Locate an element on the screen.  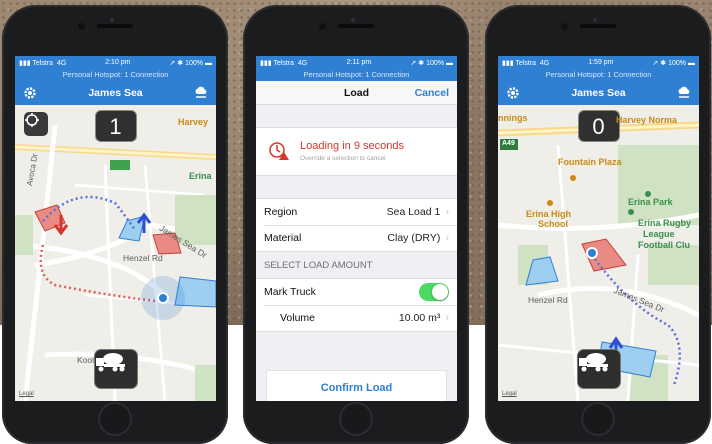
map-label: Football Clu is located at coordinates (664, 245).